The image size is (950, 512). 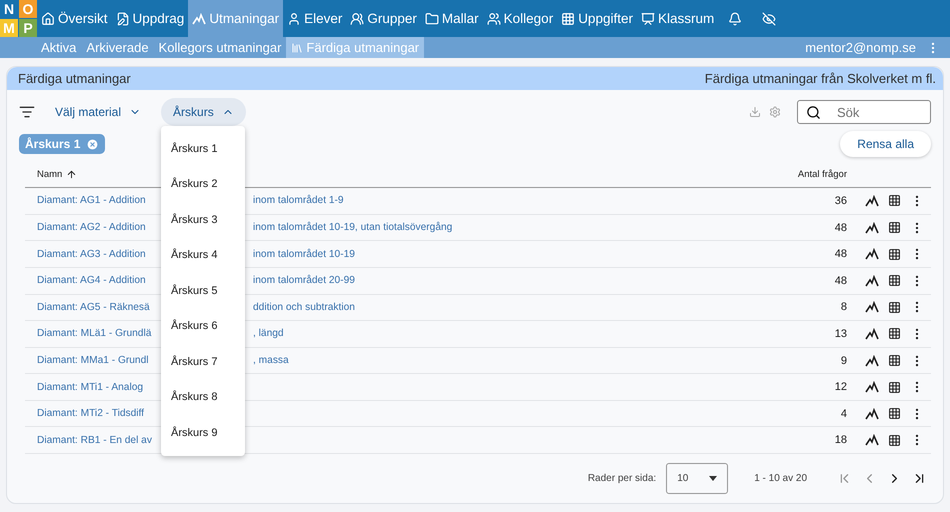 What do you see at coordinates (843, 360) in the screenshot?
I see `question-count: 9` at bounding box center [843, 360].